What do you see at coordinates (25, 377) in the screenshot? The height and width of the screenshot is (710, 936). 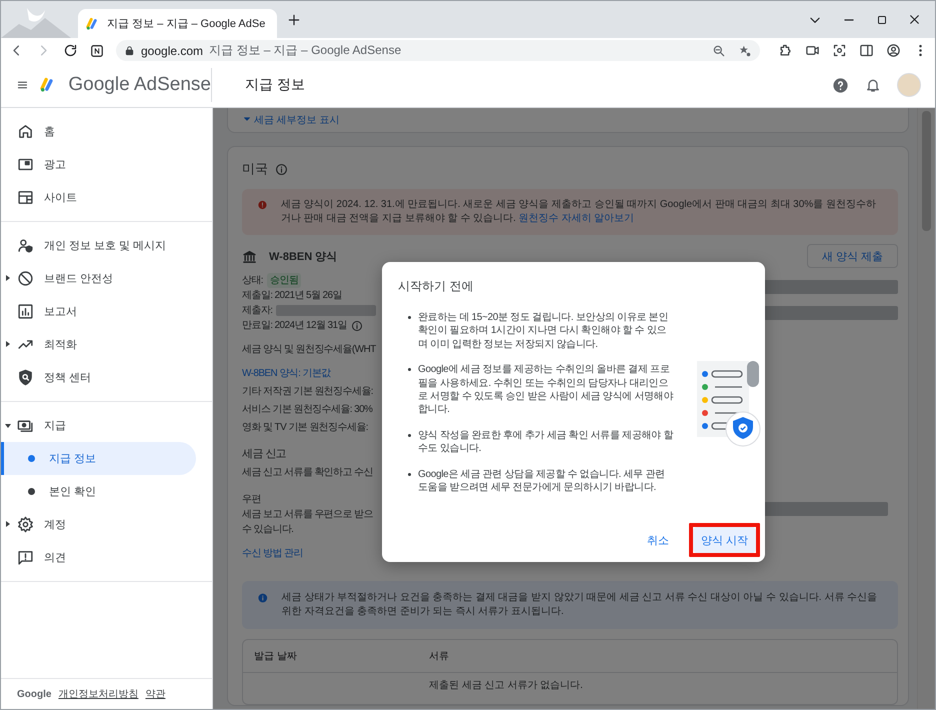 I see `policy-icon` at bounding box center [25, 377].